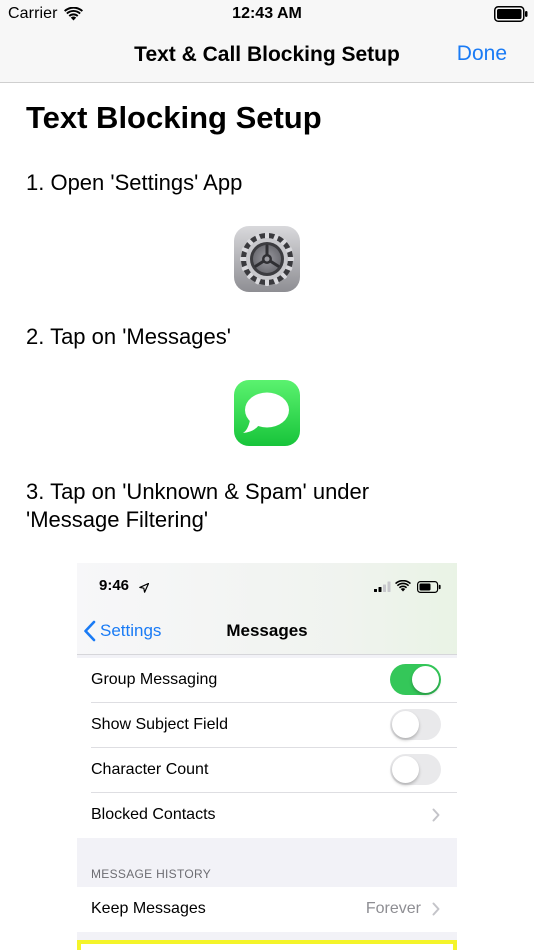 The height and width of the screenshot is (950, 534). I want to click on screenshot-wifi-icon, so click(403, 588).